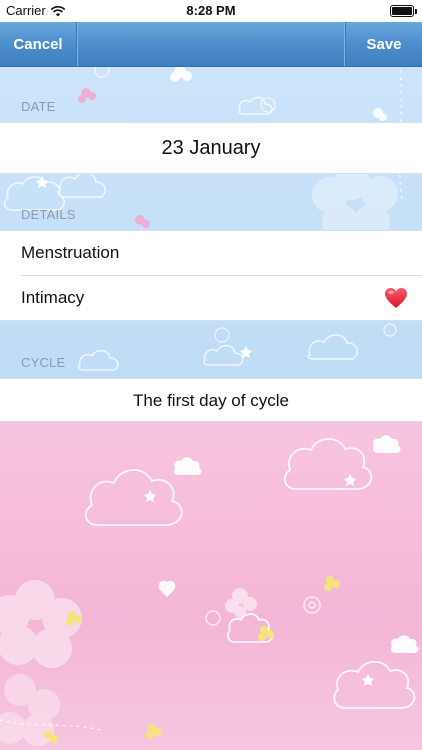 Image resolution: width=422 pixels, height=750 pixels. What do you see at coordinates (48, 214) in the screenshot?
I see `section-header-details: DETAILS` at bounding box center [48, 214].